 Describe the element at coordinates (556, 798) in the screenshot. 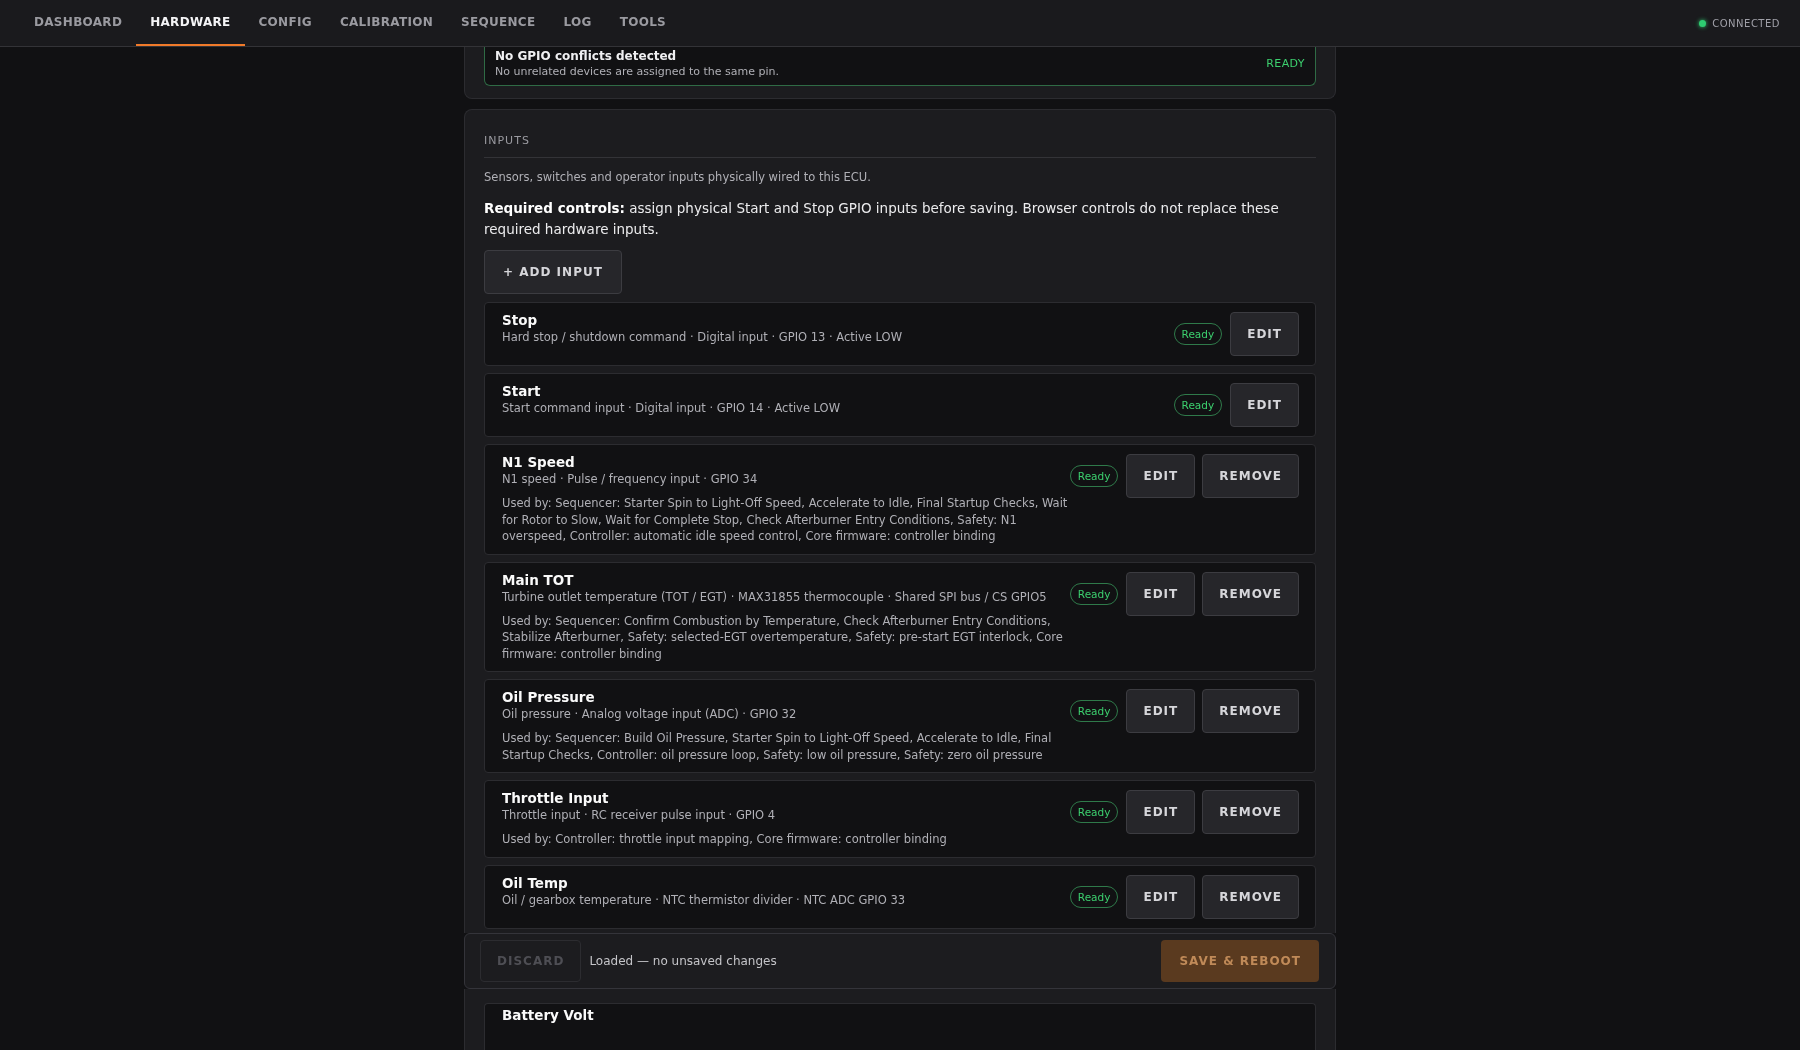

I see `input-name: Throttle Input` at that location.